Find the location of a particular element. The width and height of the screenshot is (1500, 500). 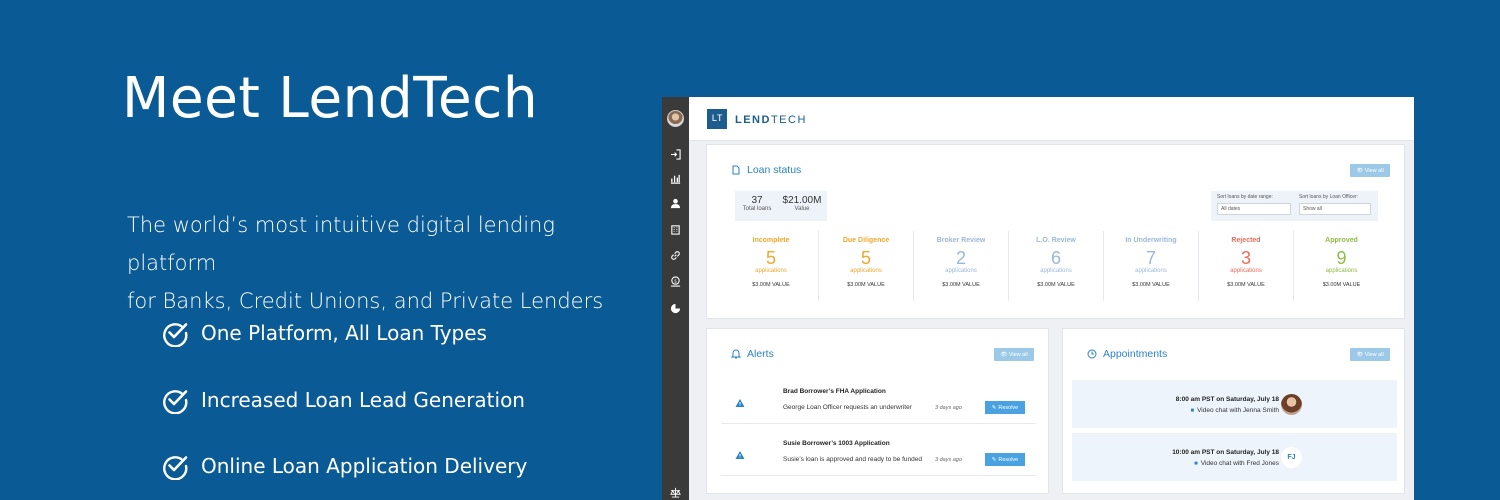

avatar: FJ is located at coordinates (1291, 457).